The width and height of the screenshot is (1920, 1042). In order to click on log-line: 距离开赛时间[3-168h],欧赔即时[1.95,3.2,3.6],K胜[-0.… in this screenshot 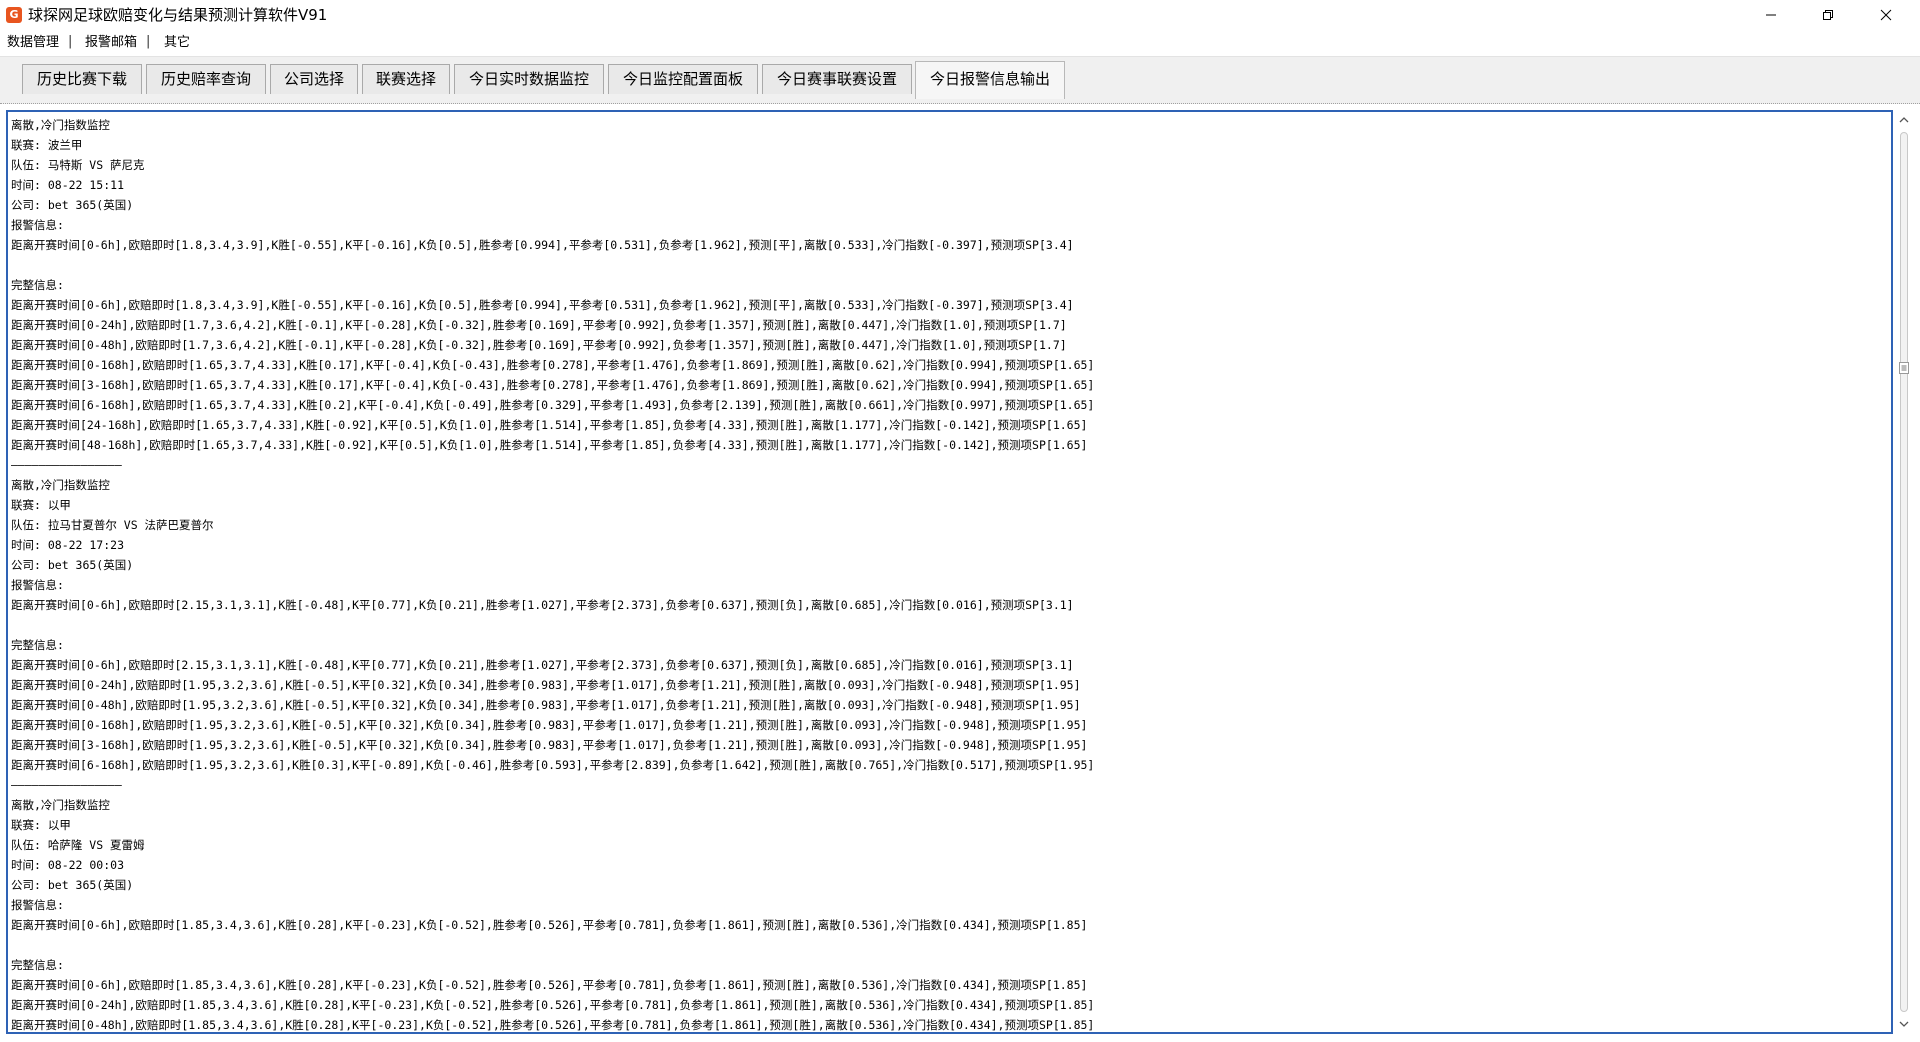, I will do `click(549, 745)`.